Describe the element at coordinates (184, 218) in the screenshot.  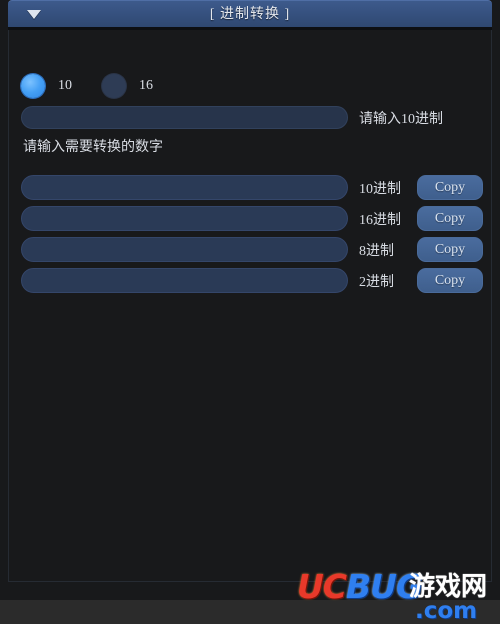
I see `result-input-hex` at that location.